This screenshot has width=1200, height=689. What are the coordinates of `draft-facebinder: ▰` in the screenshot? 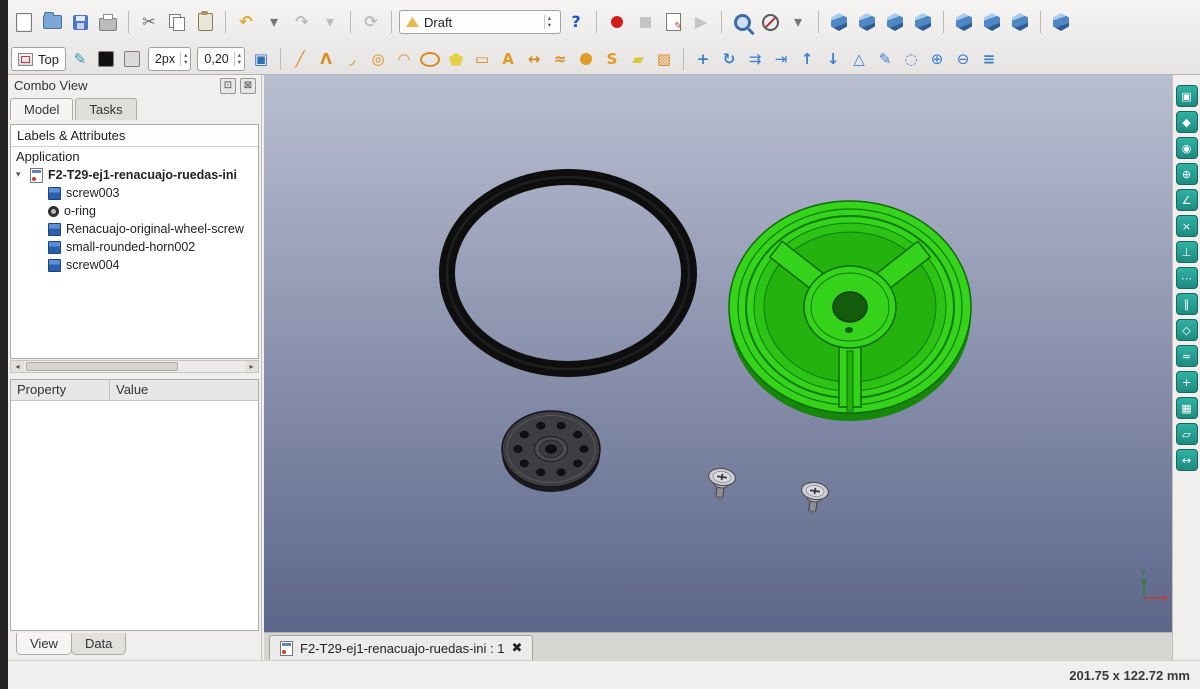 It's located at (638, 59).